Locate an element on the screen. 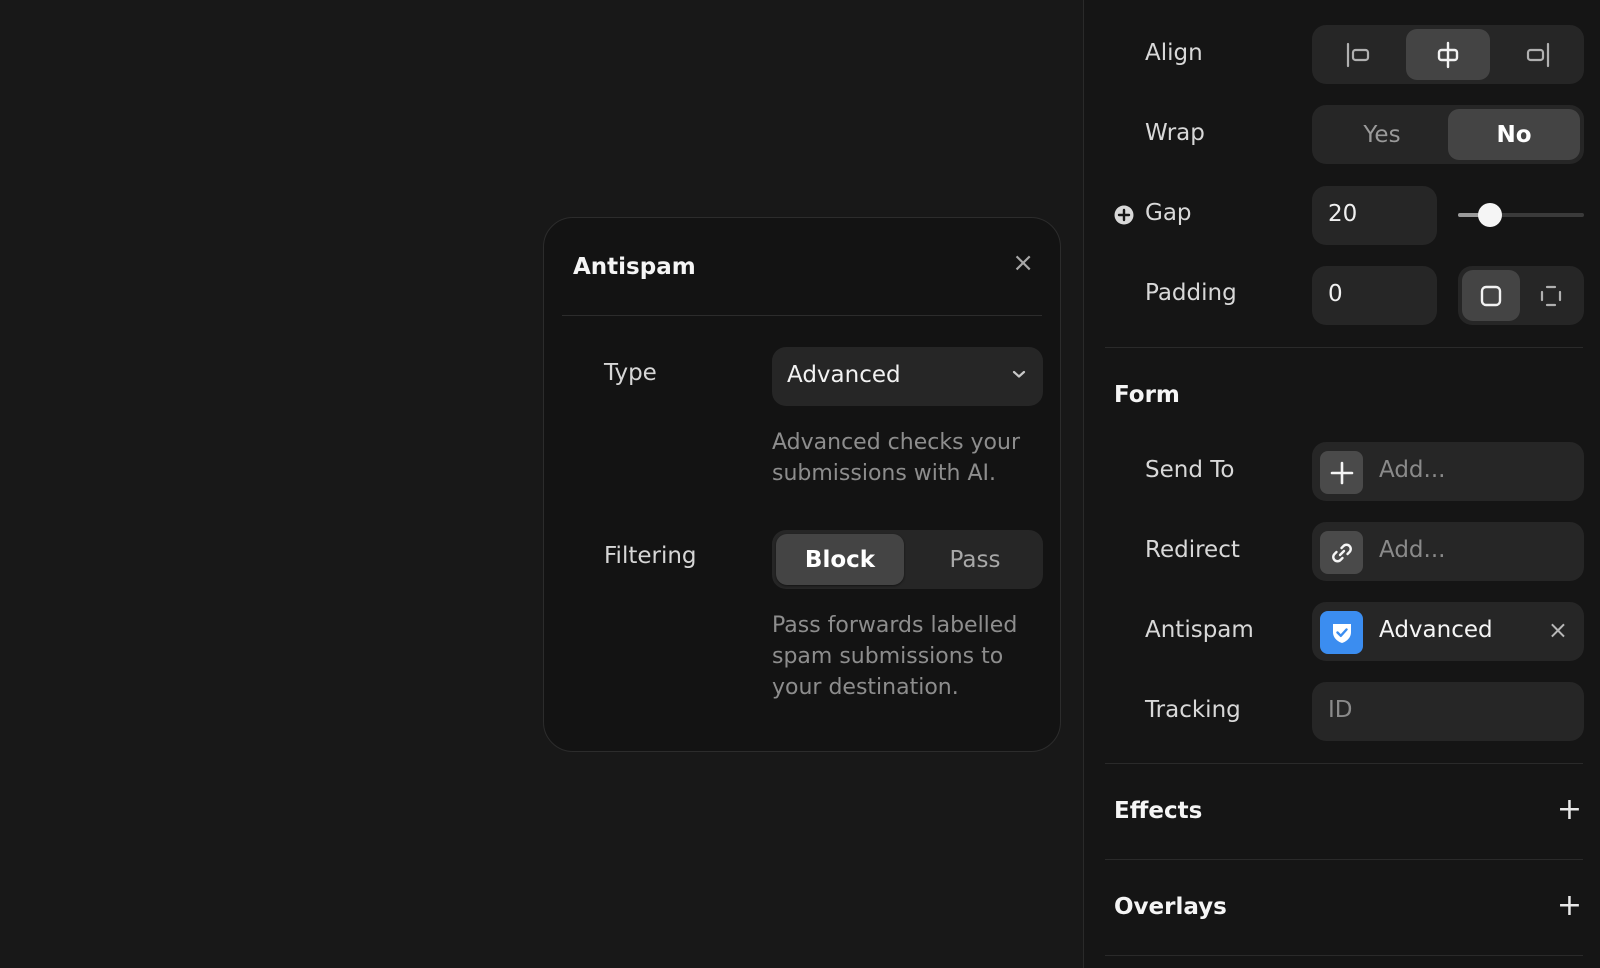 The image size is (1600, 968). chevron-down-icon is located at coordinates (1019, 374).